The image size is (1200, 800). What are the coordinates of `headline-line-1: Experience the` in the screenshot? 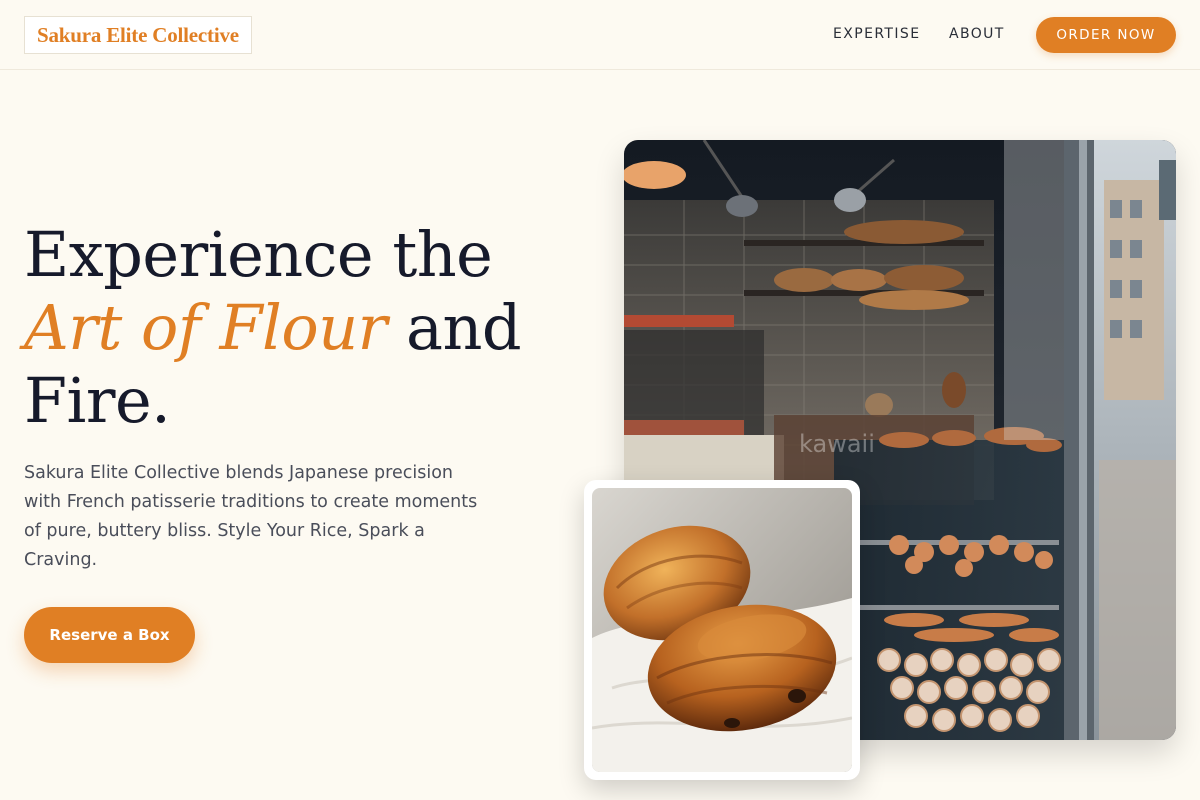 It's located at (258, 254).